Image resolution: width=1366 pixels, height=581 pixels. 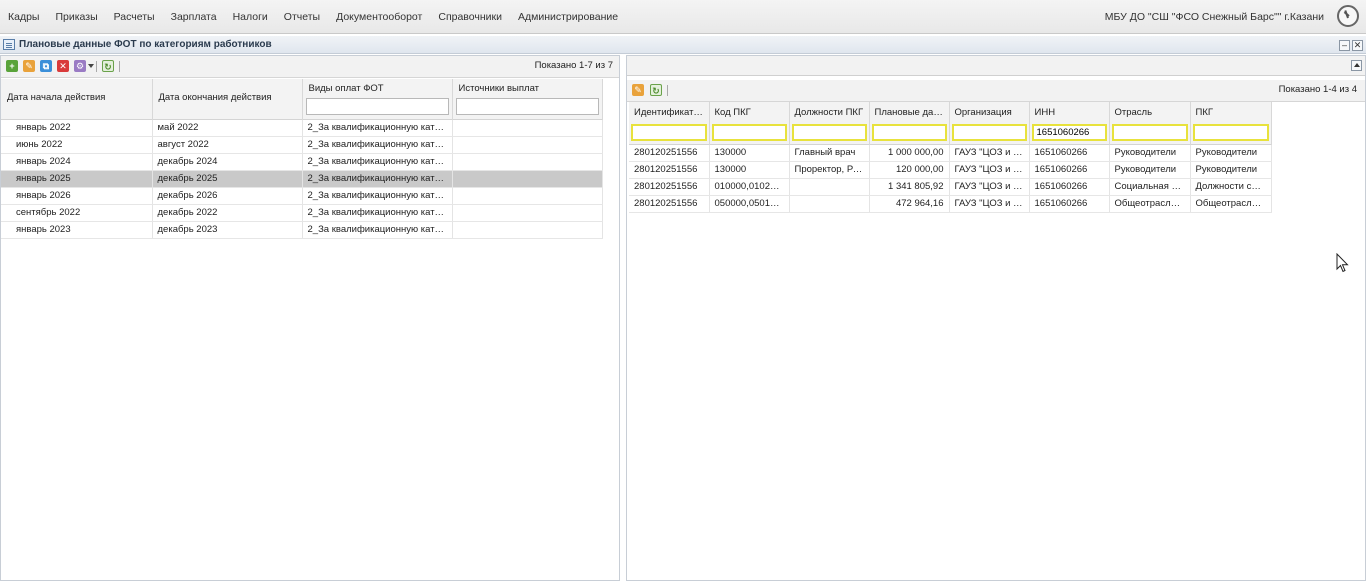 I want to click on table-cell: 472 964,16, so click(x=909, y=204).